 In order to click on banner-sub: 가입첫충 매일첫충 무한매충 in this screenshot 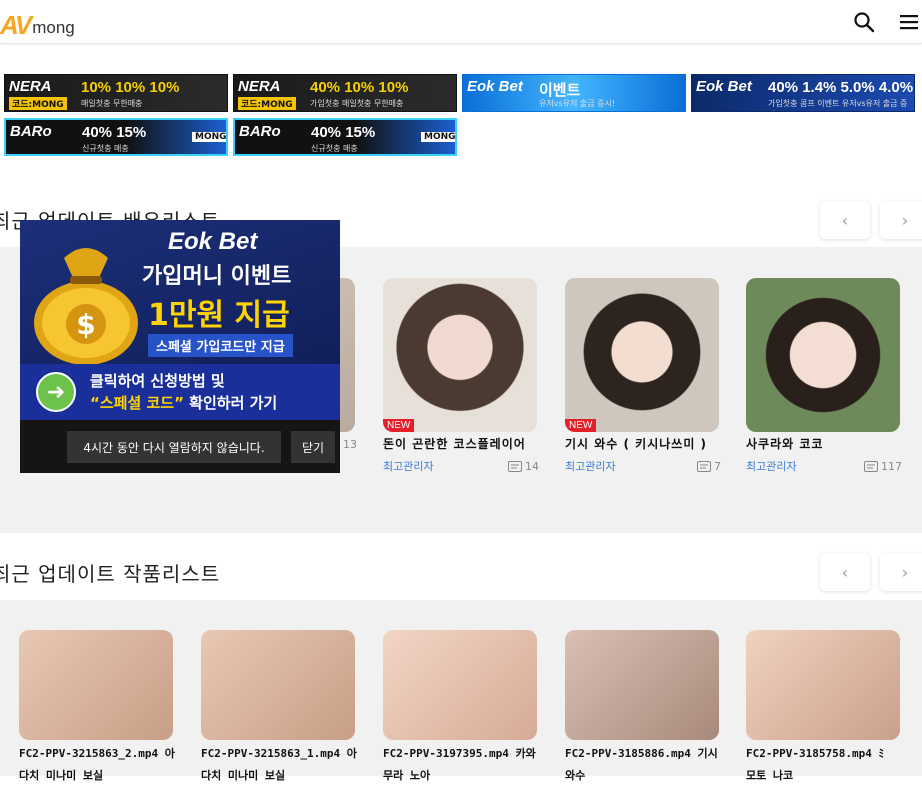, I will do `click(357, 103)`.